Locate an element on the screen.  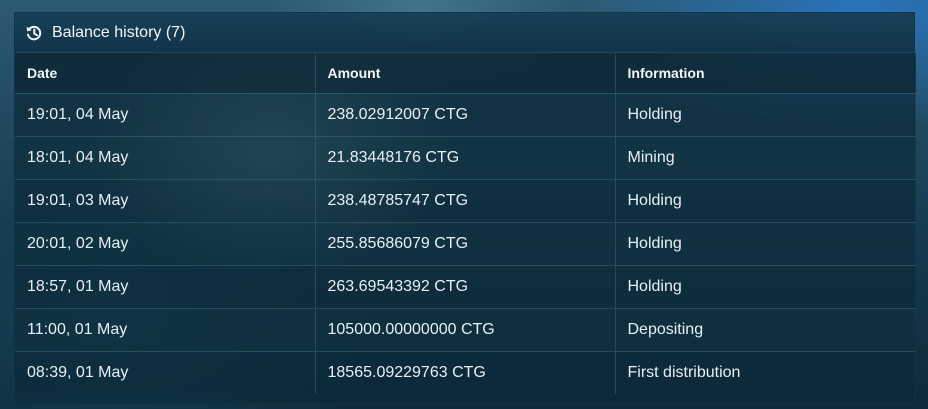
column-header-date: Date is located at coordinates (165, 73).